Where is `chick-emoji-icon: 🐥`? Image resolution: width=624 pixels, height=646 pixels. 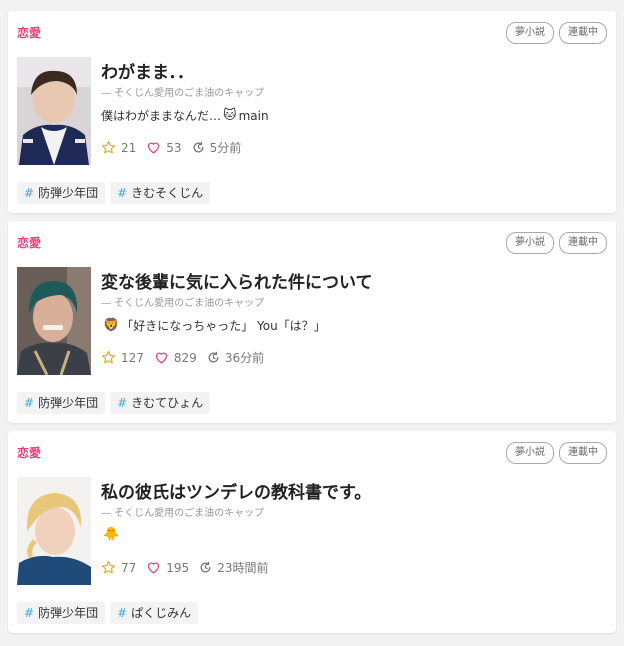 chick-emoji-icon: 🐥 is located at coordinates (111, 534).